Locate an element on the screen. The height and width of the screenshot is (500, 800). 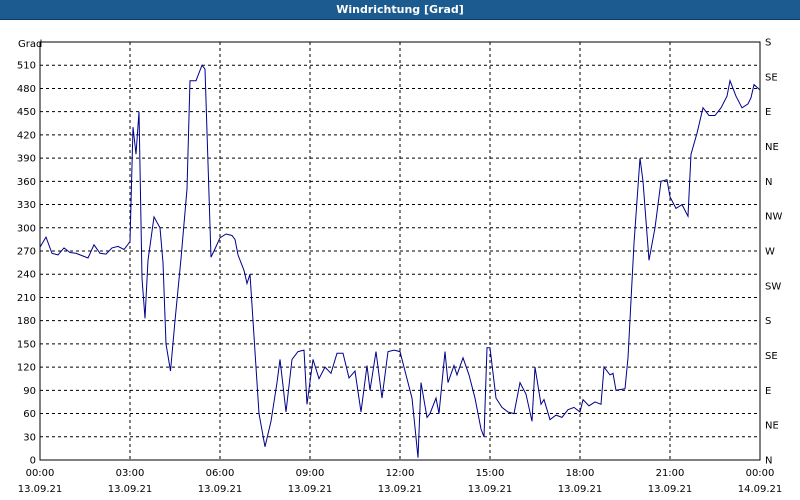
y-tick-label: 120 is located at coordinates (26, 368).